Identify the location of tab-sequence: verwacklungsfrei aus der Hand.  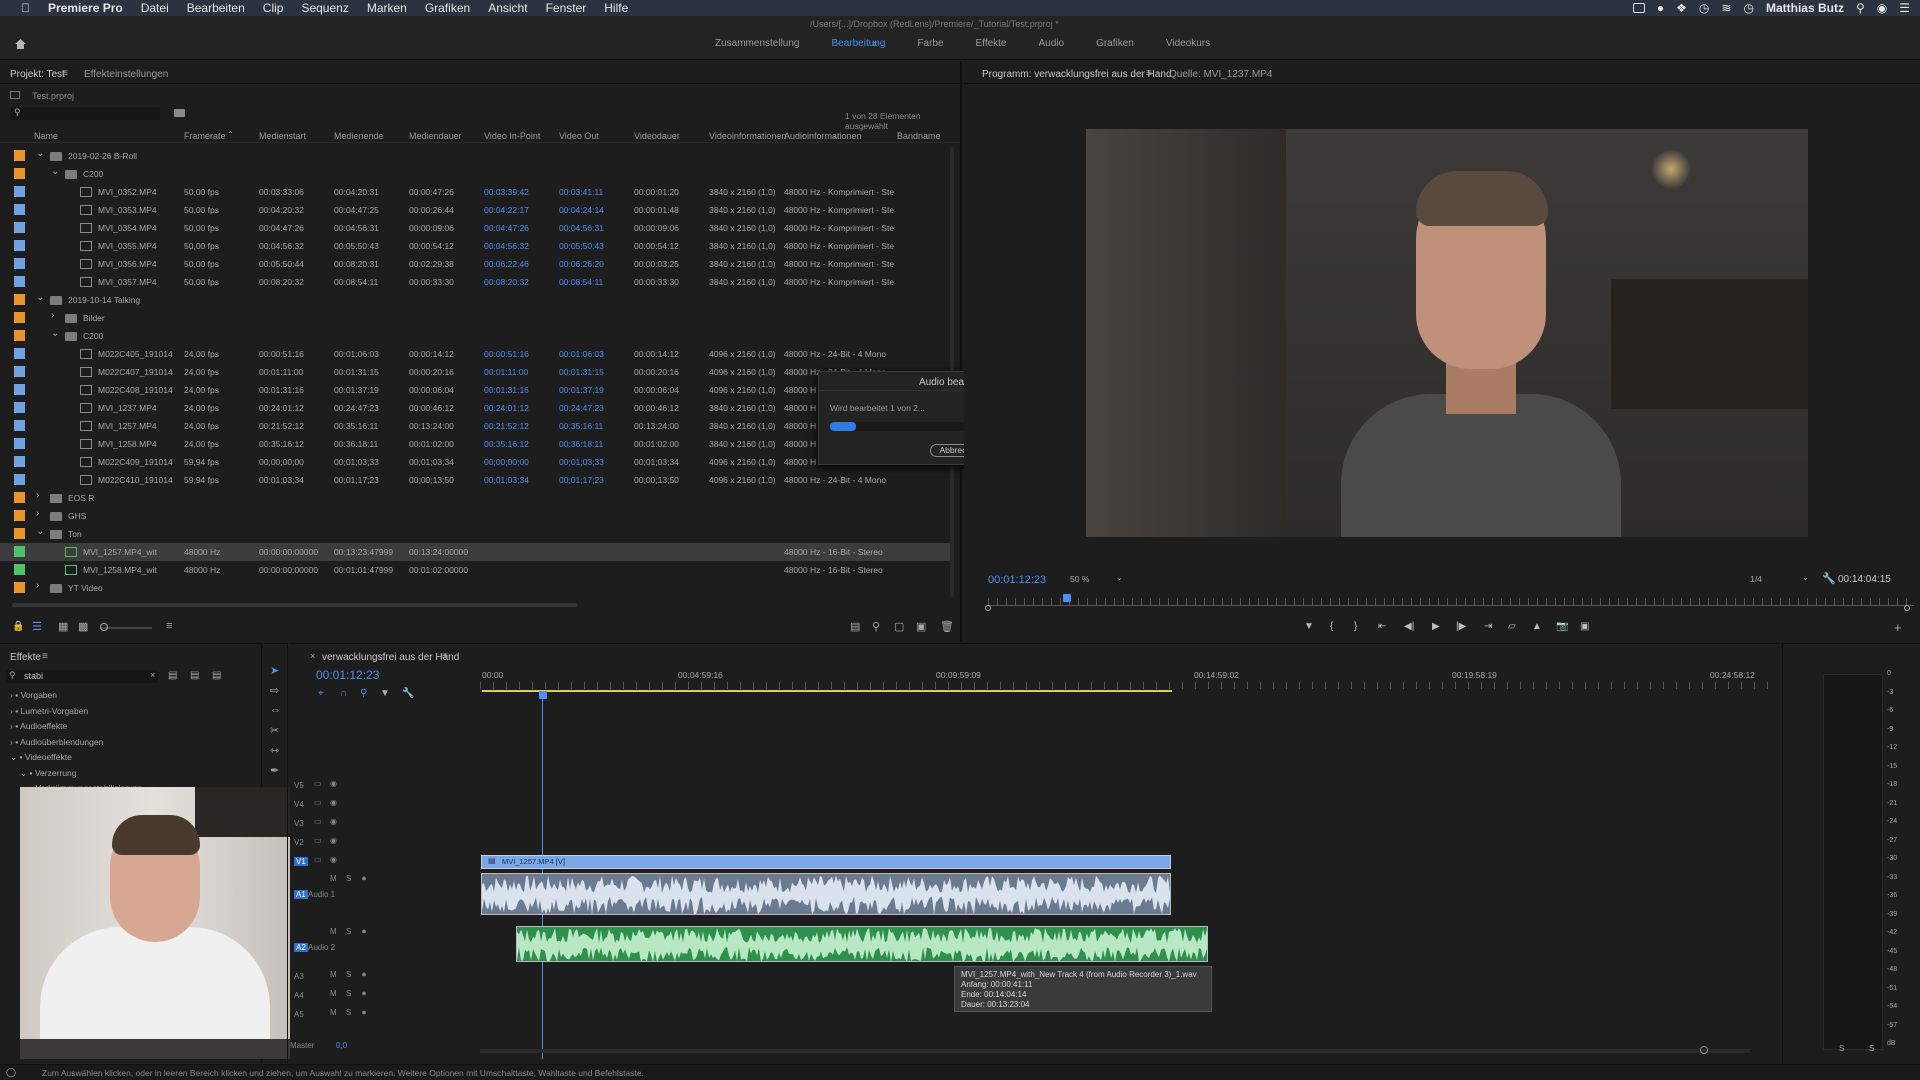
(390, 657).